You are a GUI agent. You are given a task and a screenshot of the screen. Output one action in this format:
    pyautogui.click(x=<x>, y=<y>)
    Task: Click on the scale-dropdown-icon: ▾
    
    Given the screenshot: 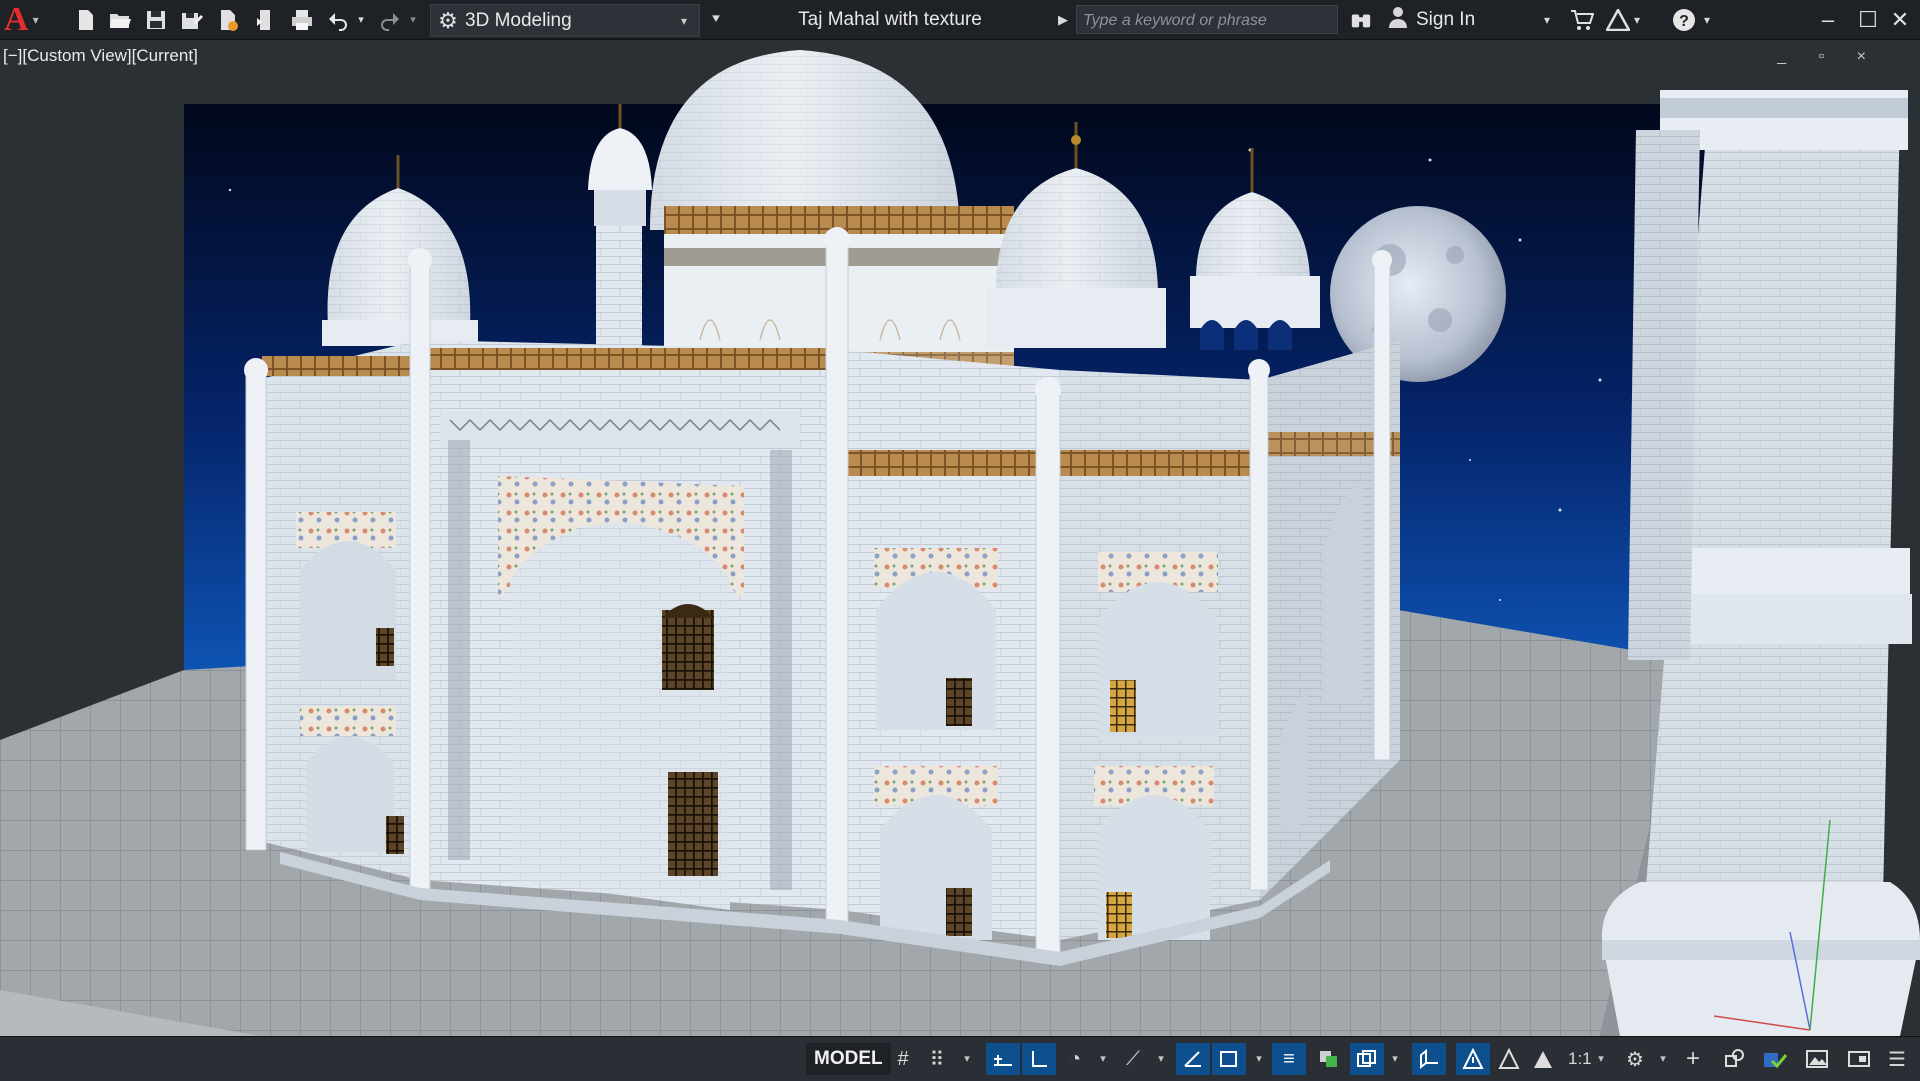 What is the action you would take?
    pyautogui.click(x=1601, y=1059)
    